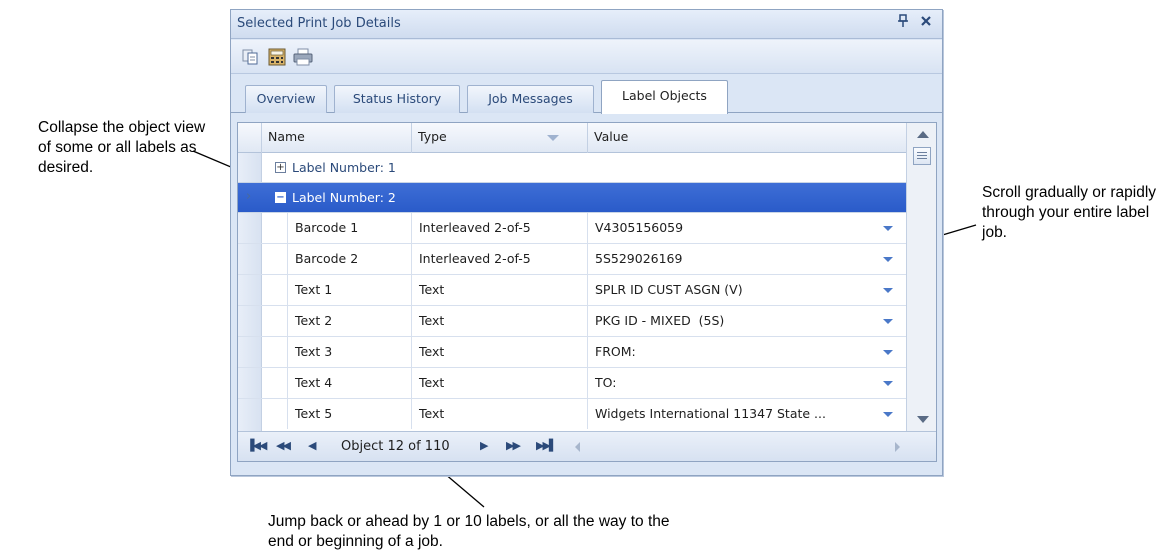 The height and width of the screenshot is (560, 1163). What do you see at coordinates (250, 138) in the screenshot?
I see `header-selector-cell` at bounding box center [250, 138].